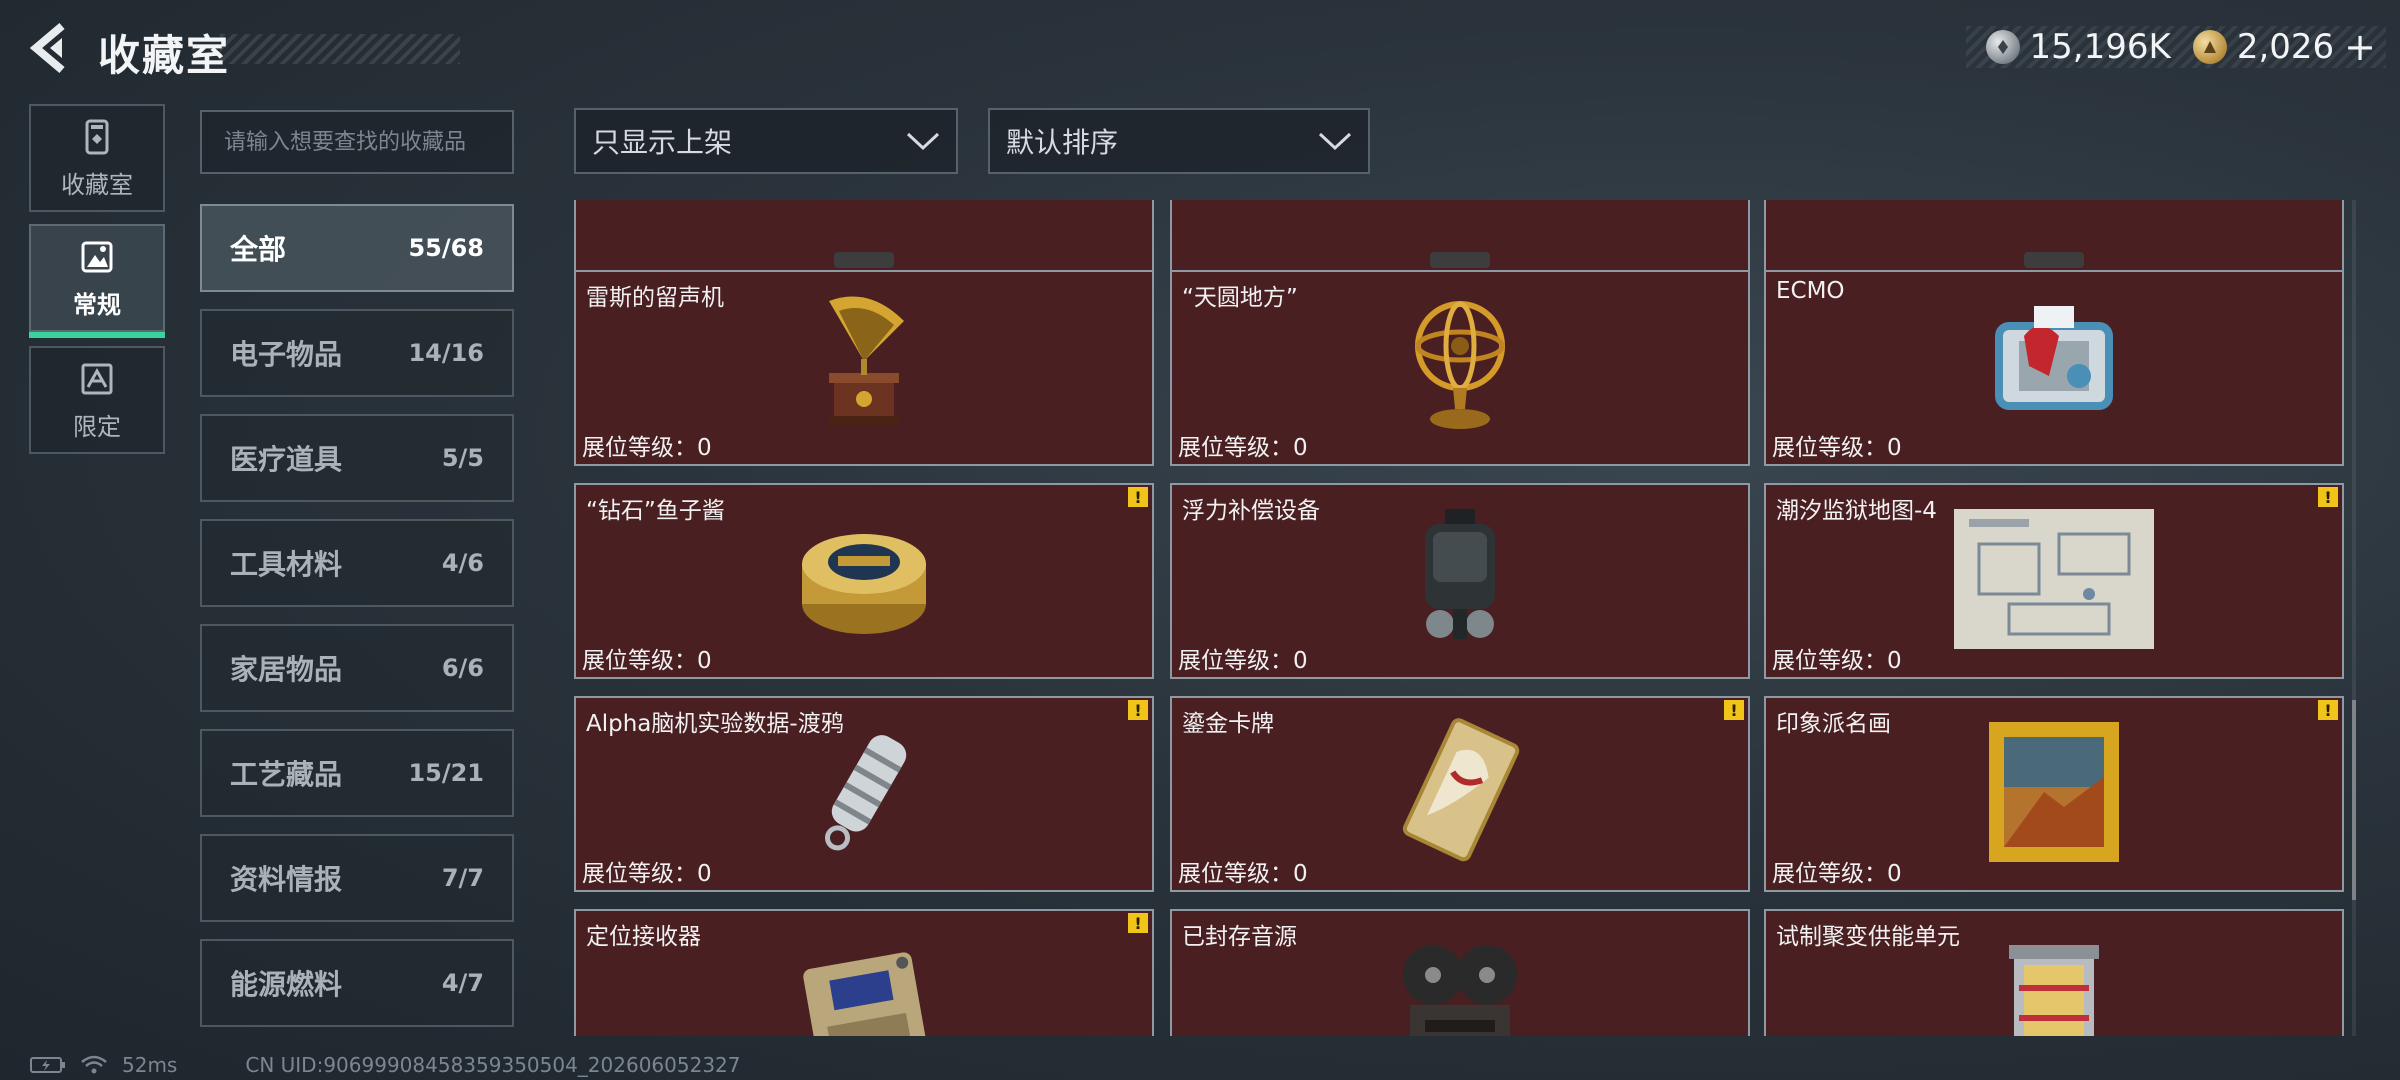 The height and width of the screenshot is (1080, 2400). What do you see at coordinates (286, 354) in the screenshot?
I see `category-name: 电子物品` at bounding box center [286, 354].